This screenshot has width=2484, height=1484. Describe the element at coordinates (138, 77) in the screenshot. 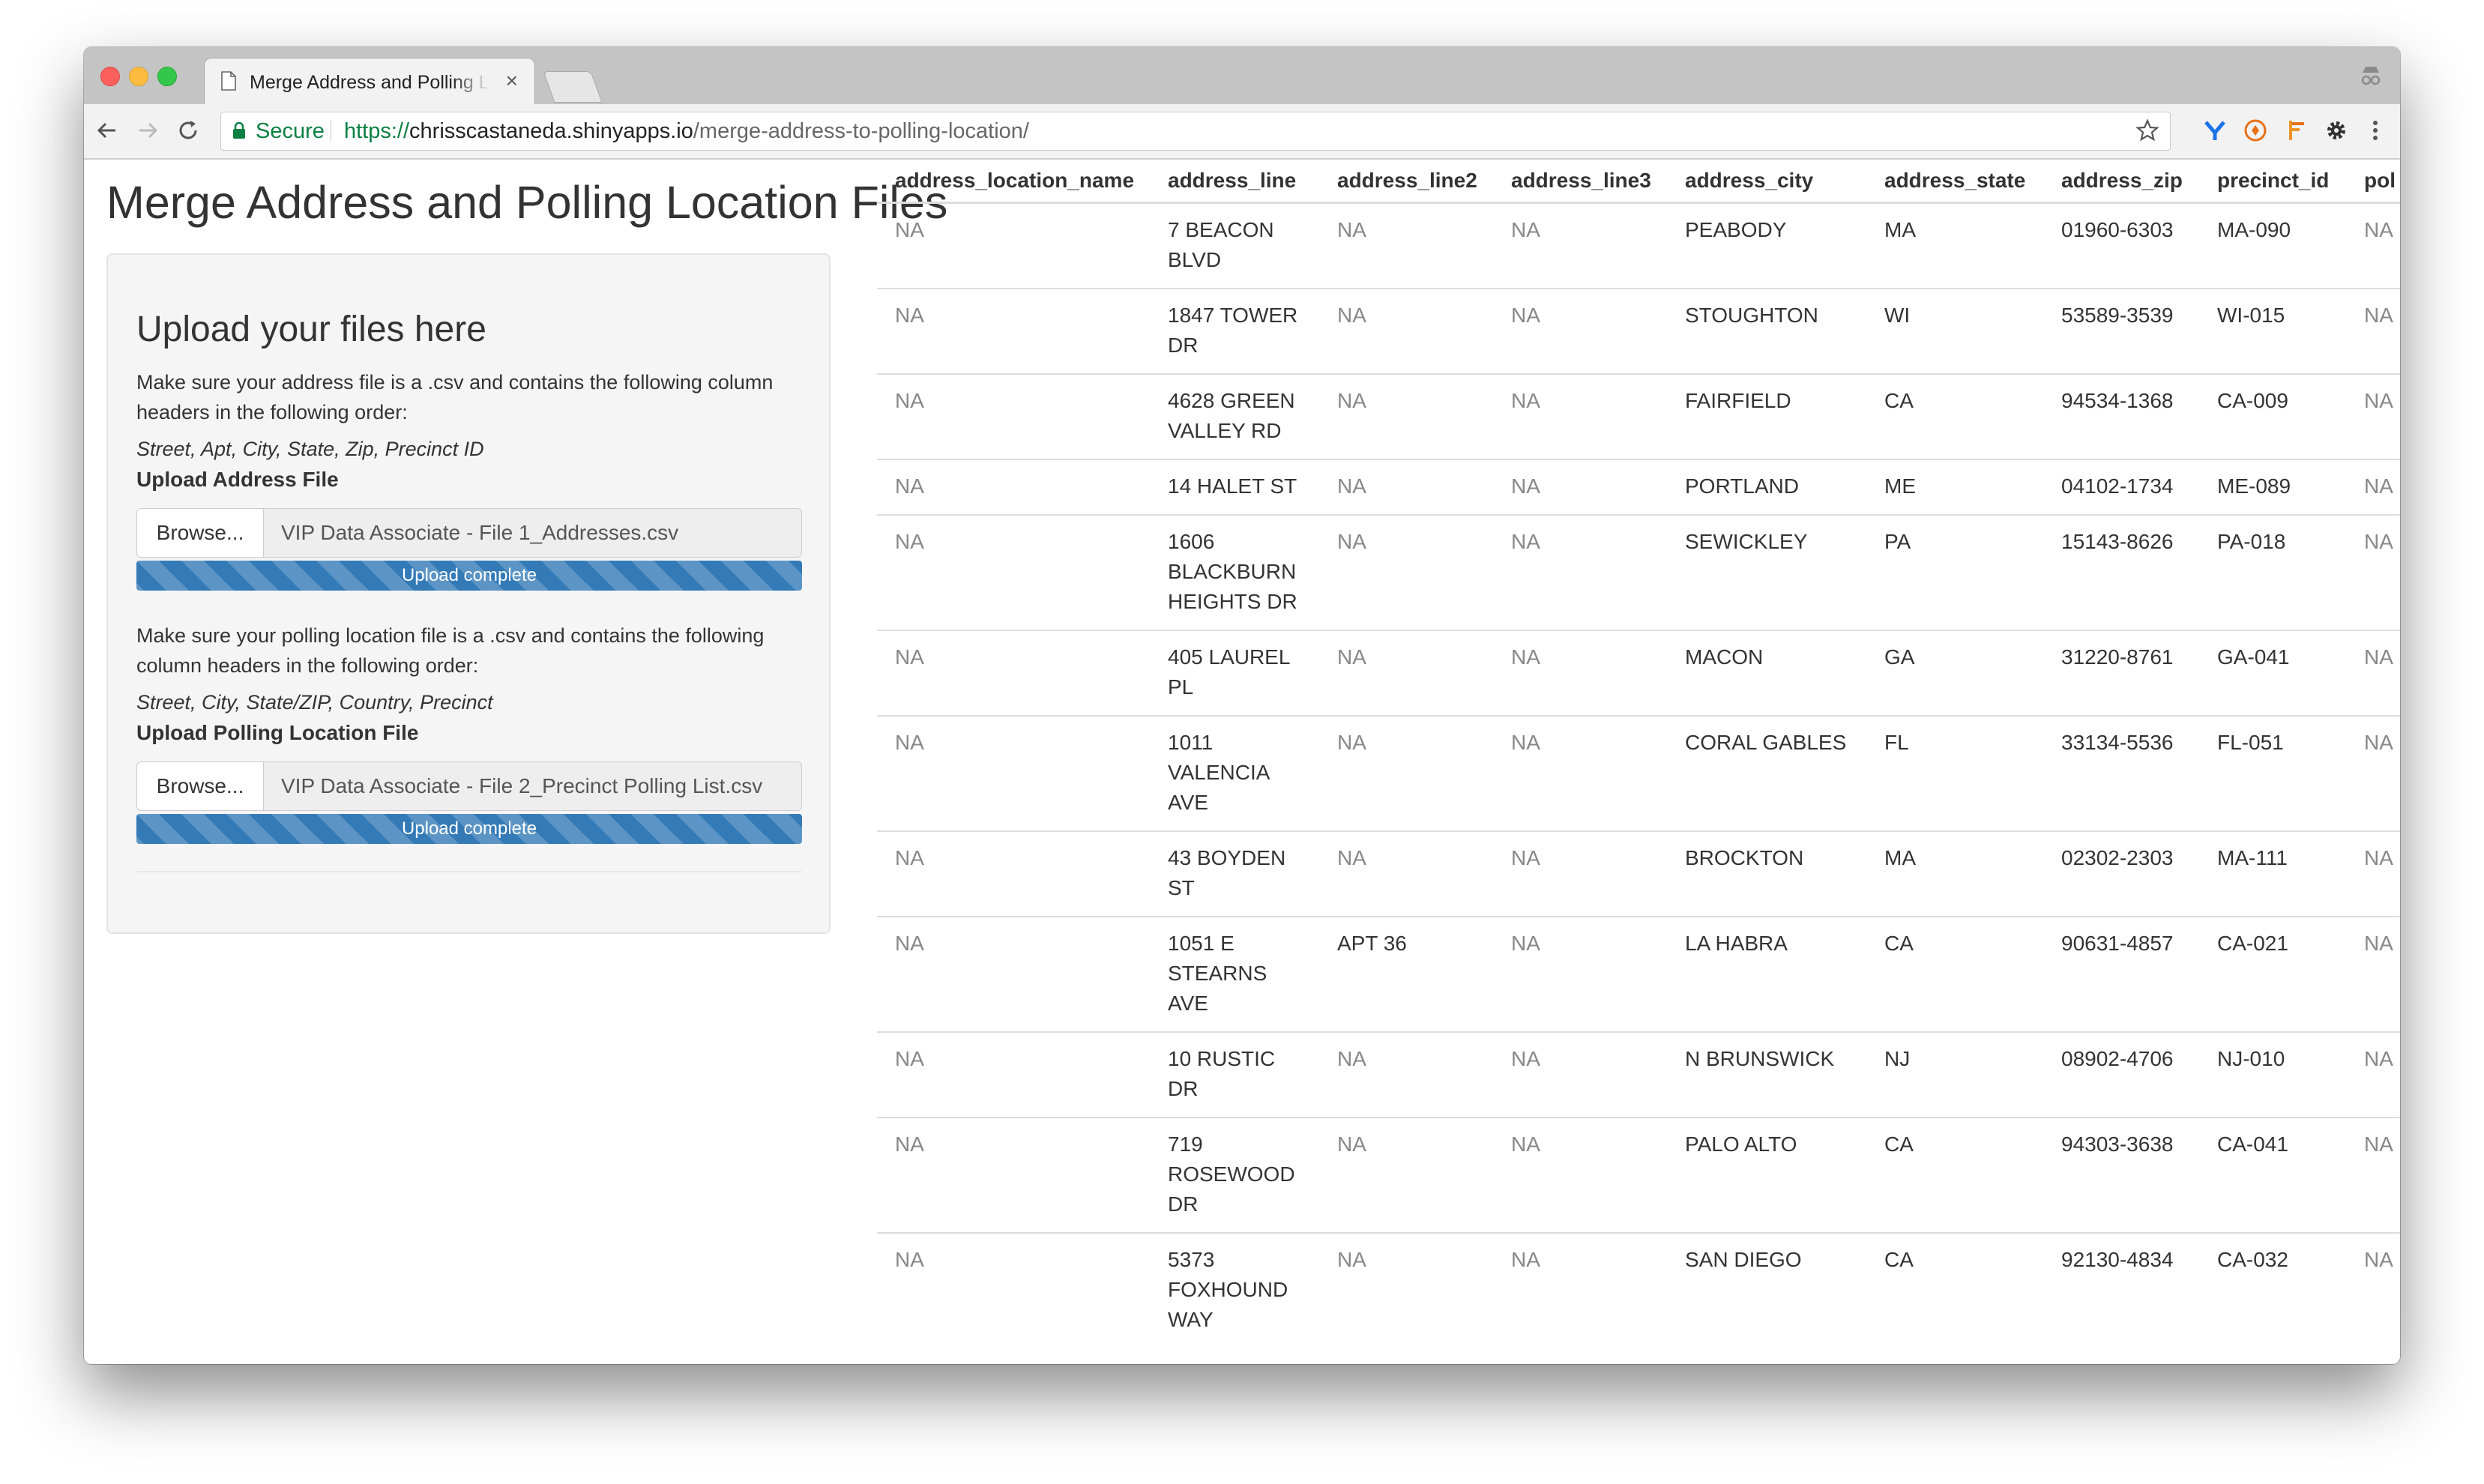

I see `minimize-window-button` at that location.